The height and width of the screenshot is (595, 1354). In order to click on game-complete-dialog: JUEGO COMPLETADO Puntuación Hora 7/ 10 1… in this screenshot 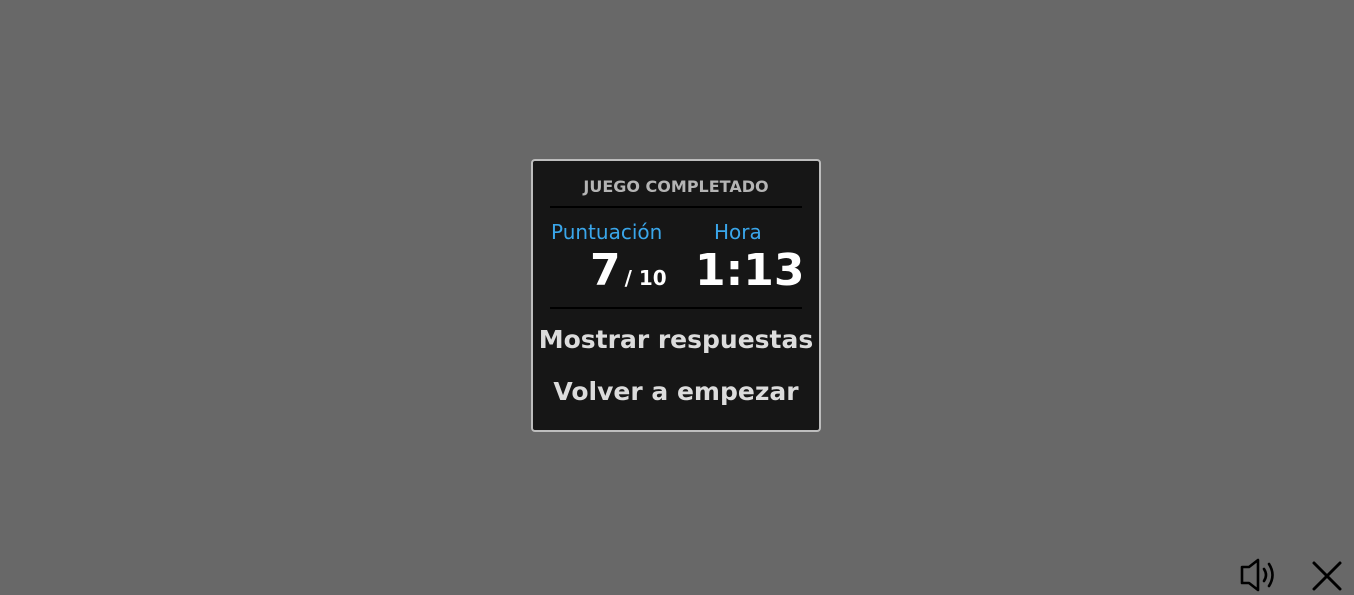, I will do `click(676, 295)`.